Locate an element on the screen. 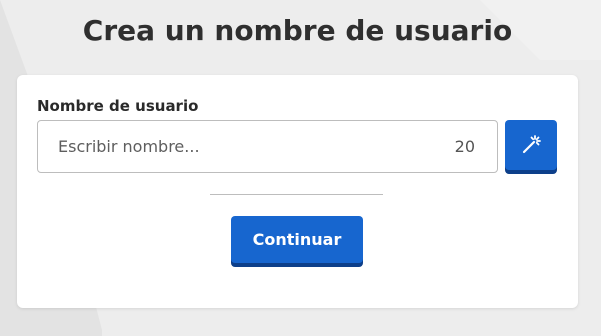  page-title: Crea un nombre de usuario is located at coordinates (297, 30).